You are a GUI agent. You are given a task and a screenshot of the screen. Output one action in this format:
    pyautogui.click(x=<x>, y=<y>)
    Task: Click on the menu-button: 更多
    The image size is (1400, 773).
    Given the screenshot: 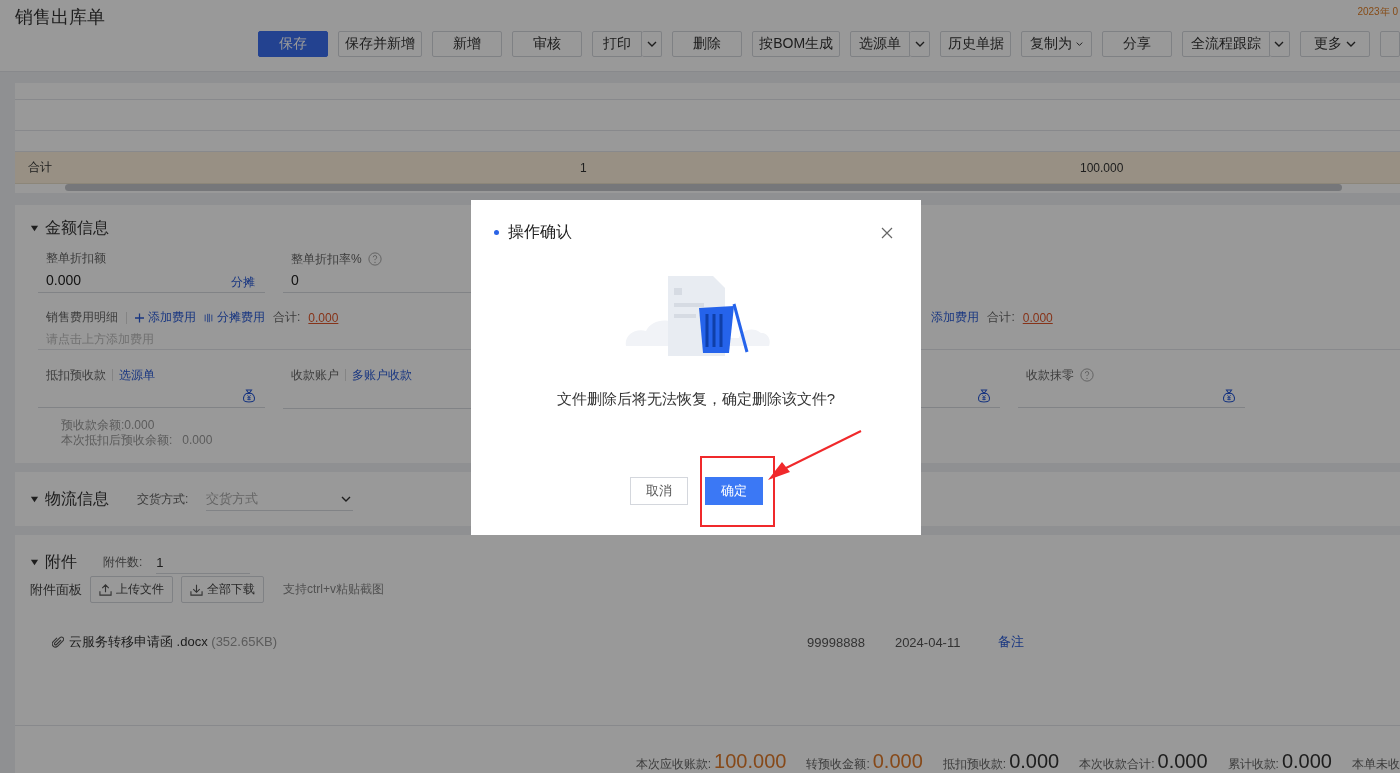 What is the action you would take?
    pyautogui.click(x=1335, y=44)
    